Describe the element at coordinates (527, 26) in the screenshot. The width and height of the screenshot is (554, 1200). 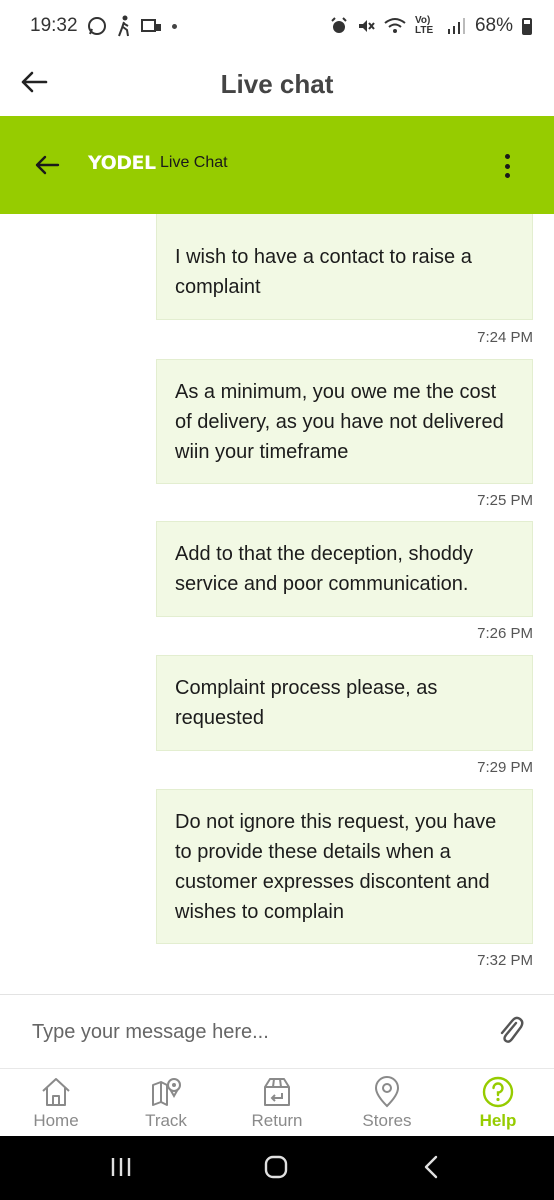
I see `battery-icon` at that location.